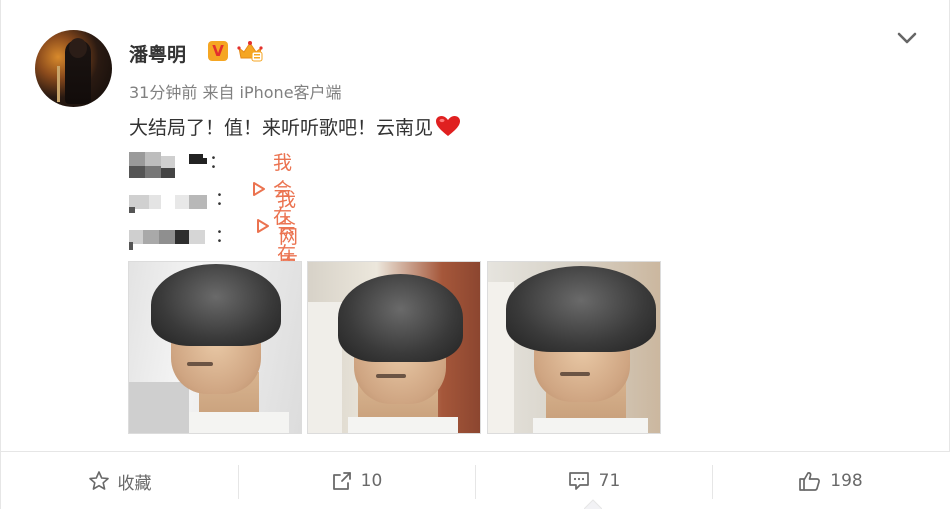 The height and width of the screenshot is (510, 950). What do you see at coordinates (356, 481) in the screenshot?
I see `repost-button: 10` at bounding box center [356, 481].